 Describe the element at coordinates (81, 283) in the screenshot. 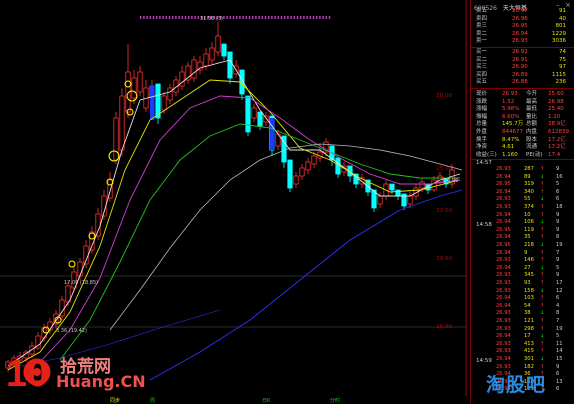

I see `marker-a-annotation: 17.09 (18.85)` at that location.